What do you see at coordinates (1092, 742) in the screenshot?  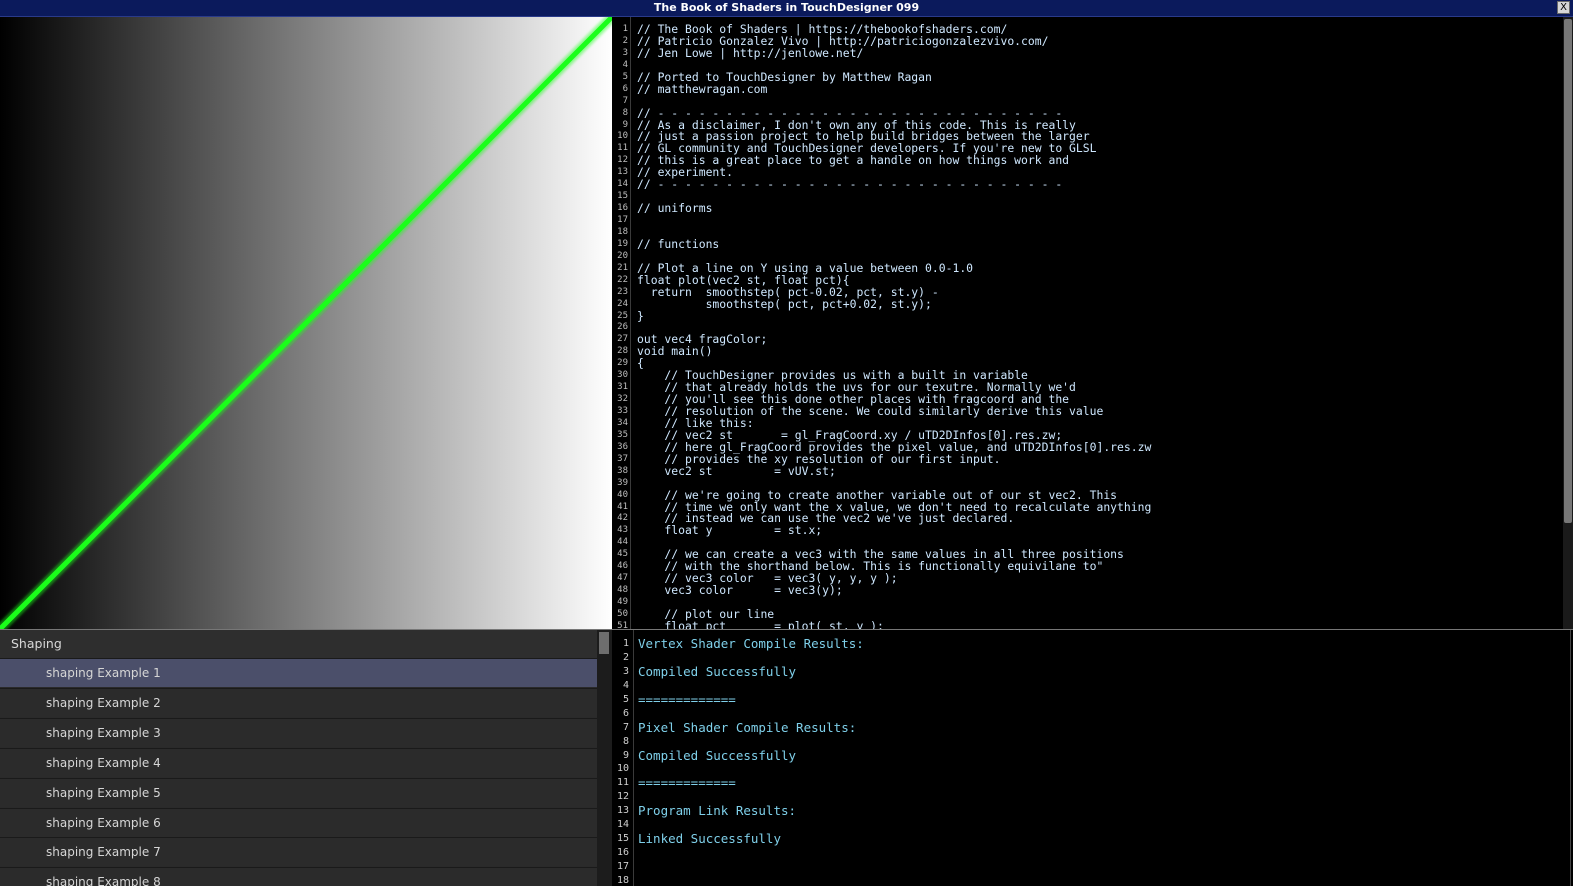 I see `output-line: 8` at bounding box center [1092, 742].